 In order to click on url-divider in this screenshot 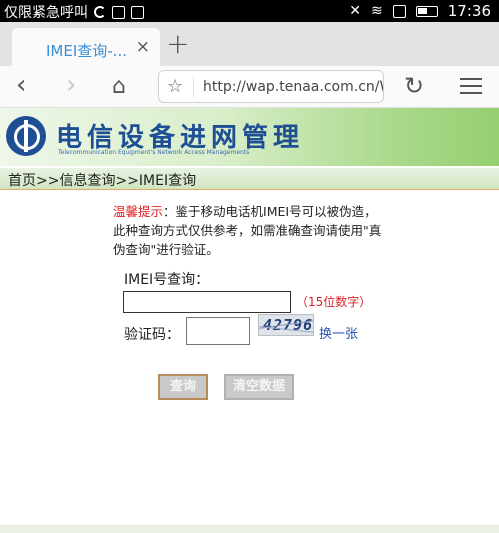, I will do `click(193, 87)`.